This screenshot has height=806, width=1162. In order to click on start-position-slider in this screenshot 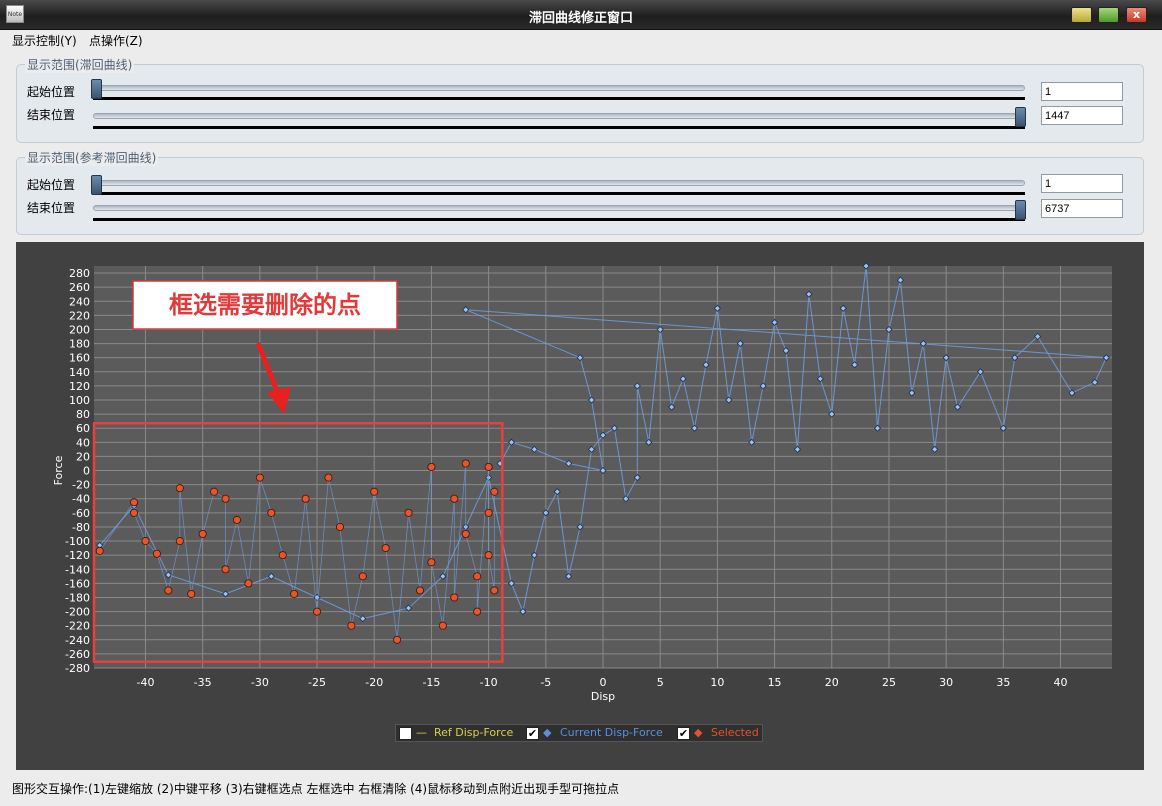, I will do `click(559, 88)`.